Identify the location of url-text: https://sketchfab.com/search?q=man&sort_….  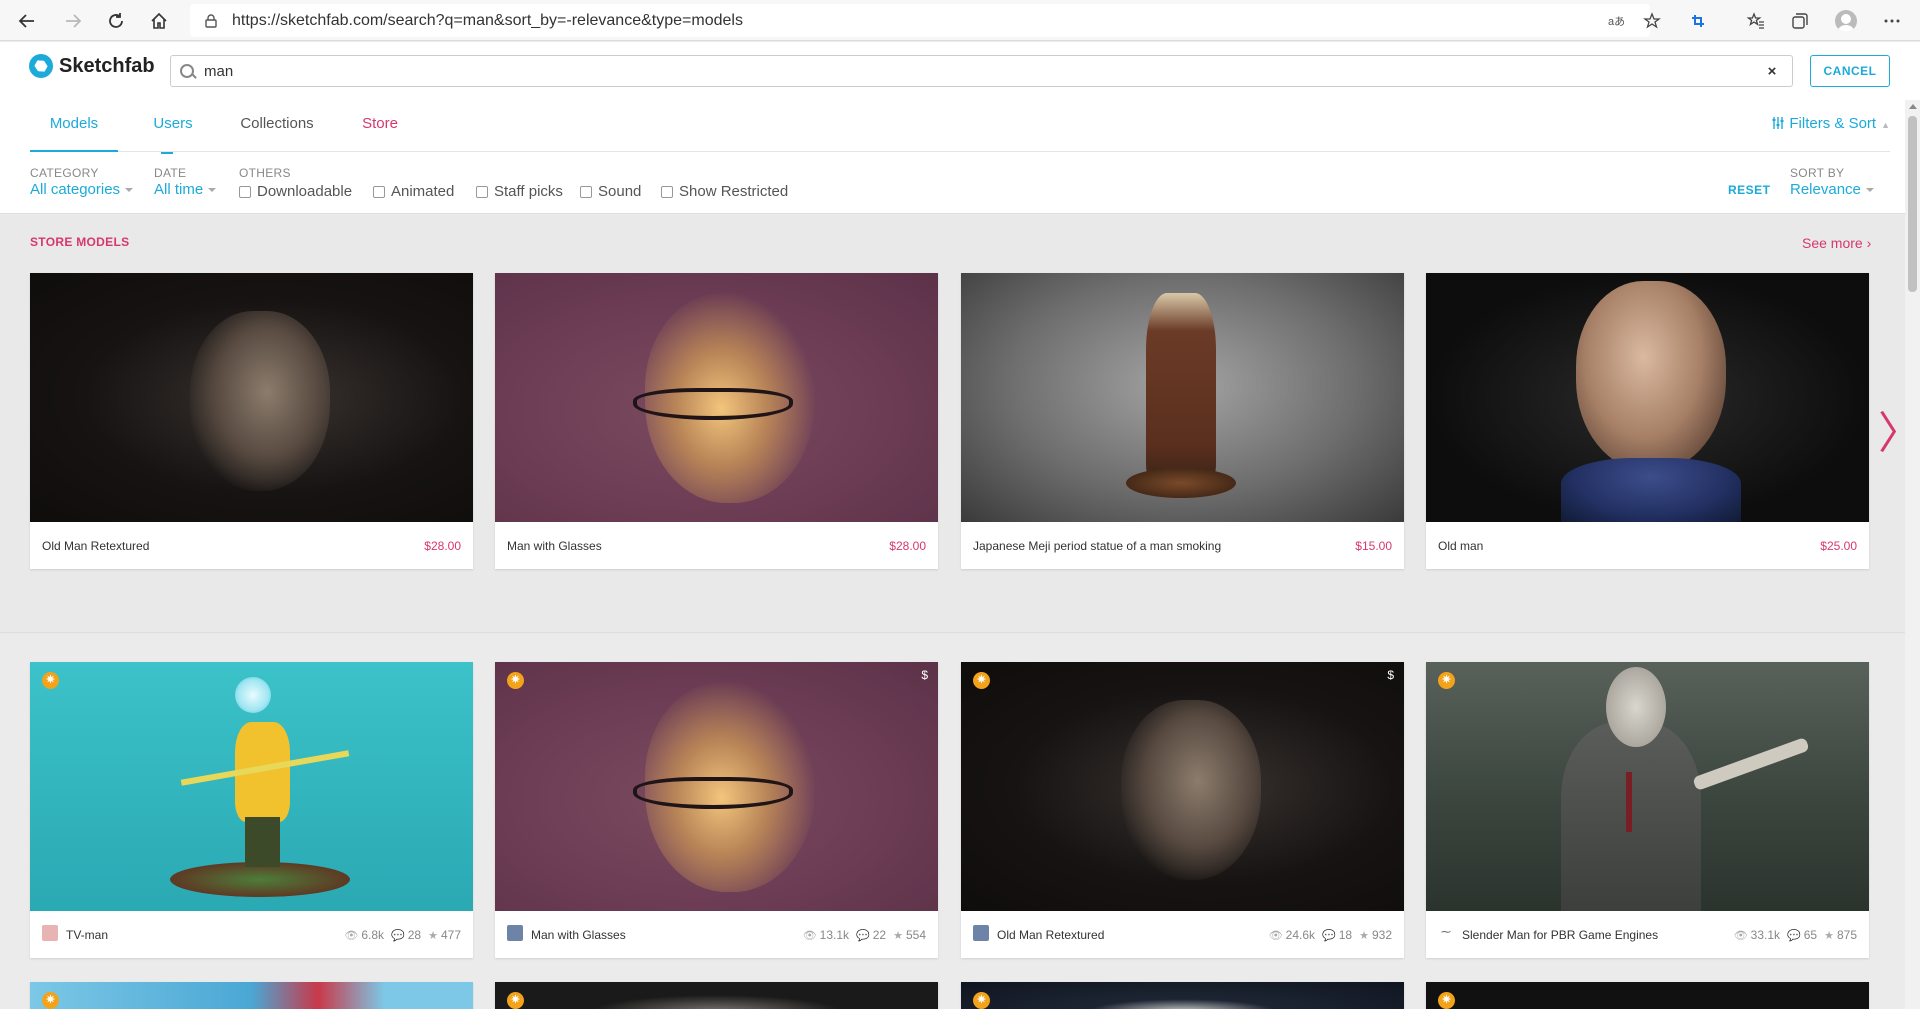
(487, 20).